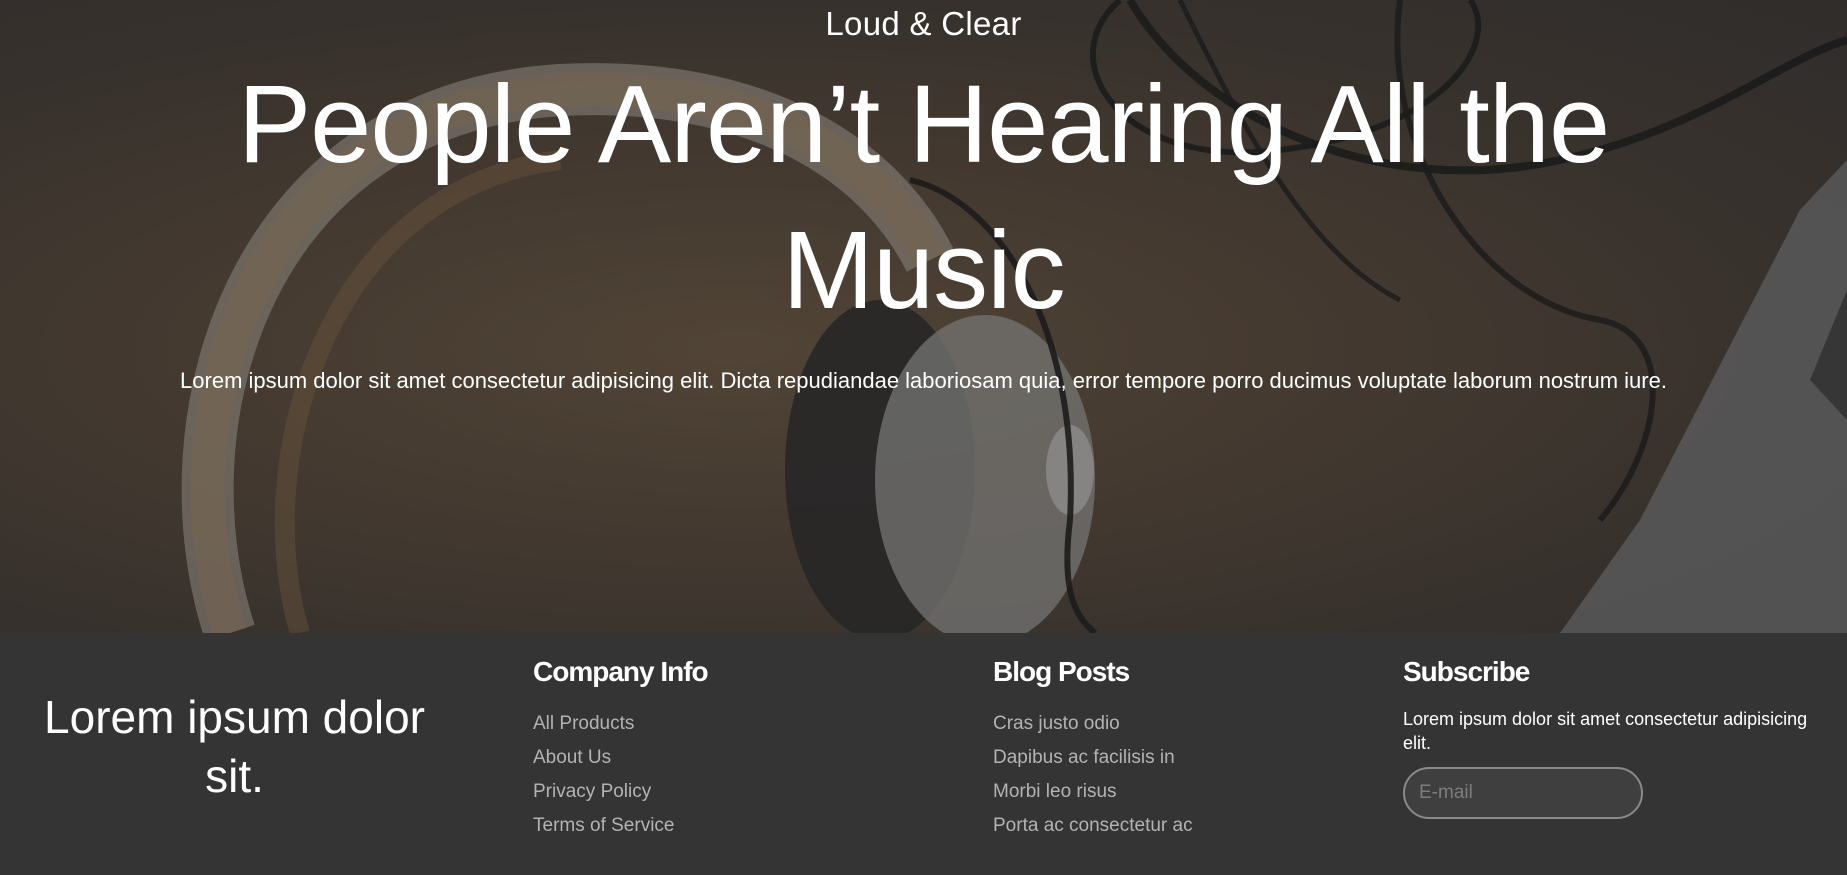 This screenshot has width=1847, height=875. What do you see at coordinates (923, 23) in the screenshot?
I see `hero-tagline: Loud & Clear` at bounding box center [923, 23].